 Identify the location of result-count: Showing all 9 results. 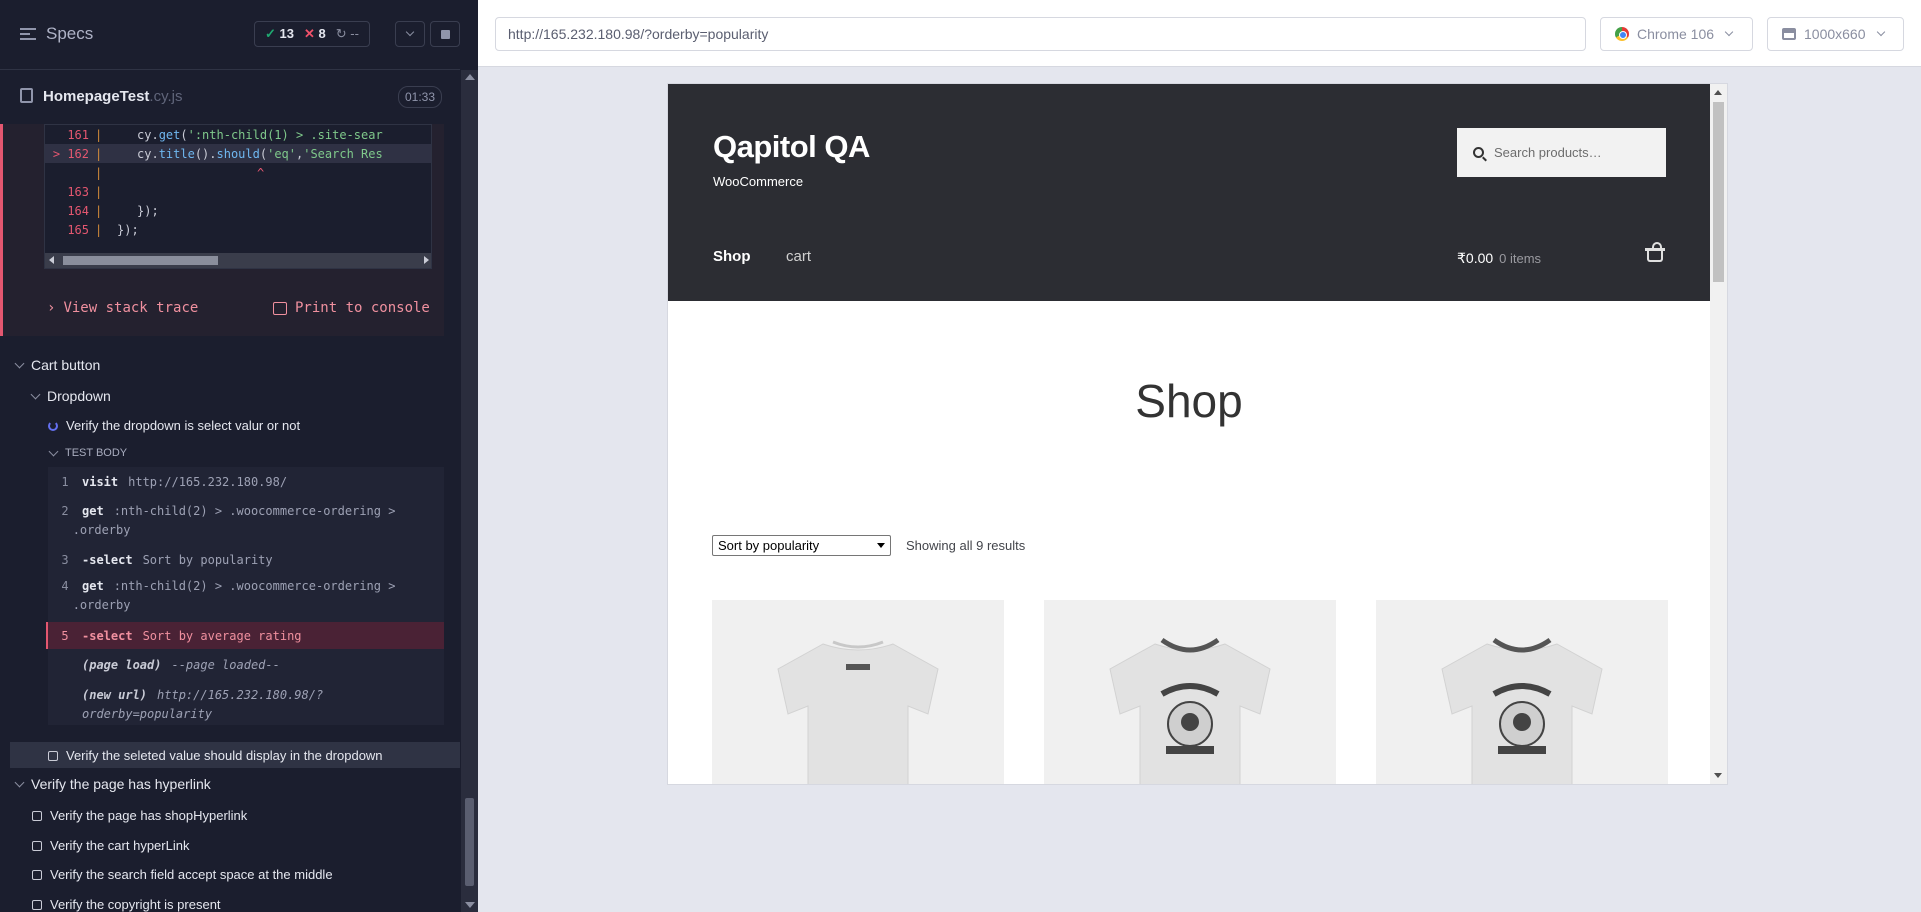
(966, 545).